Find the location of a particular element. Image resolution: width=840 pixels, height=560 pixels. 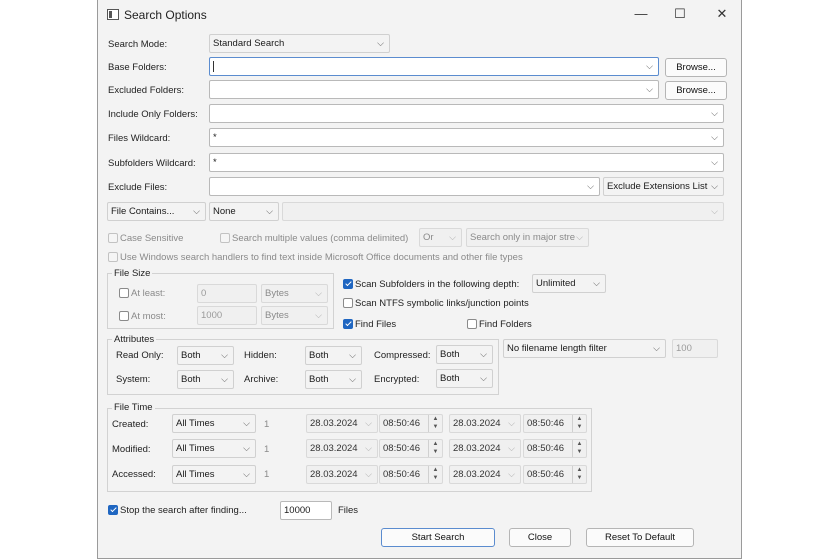

system-select: Both ⌵ is located at coordinates (205, 379).